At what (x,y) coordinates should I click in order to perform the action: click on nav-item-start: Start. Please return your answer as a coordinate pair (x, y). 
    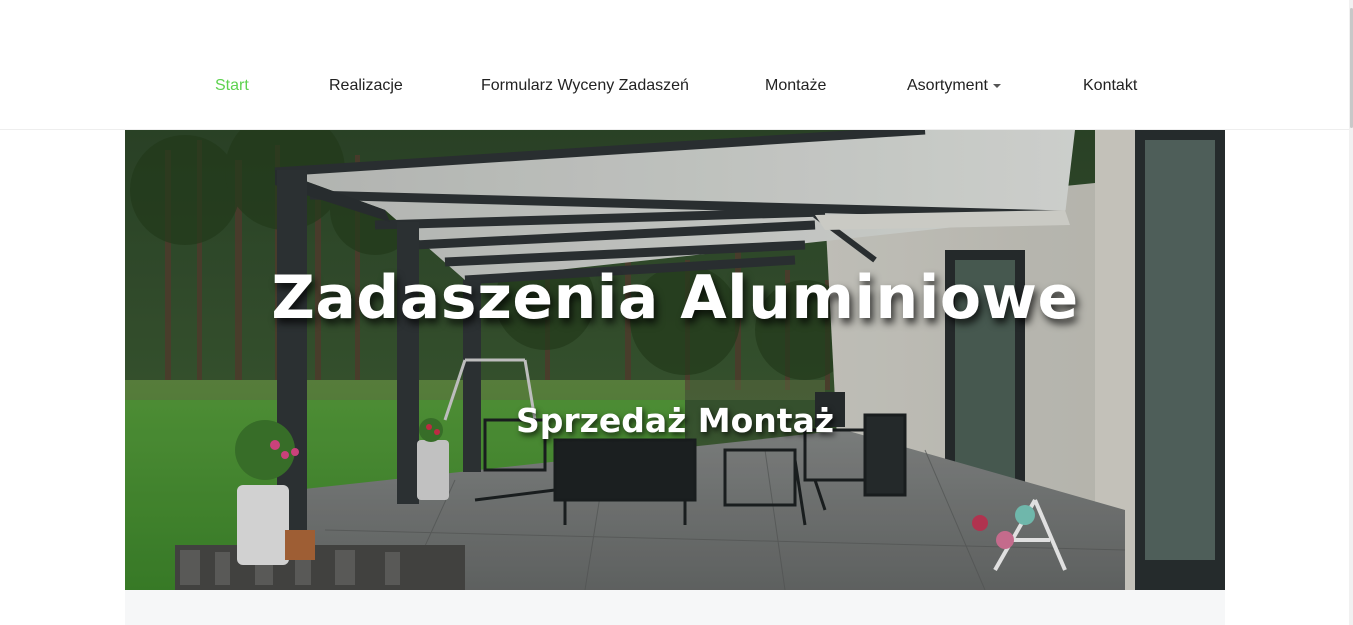
    Looking at the image, I should click on (232, 86).